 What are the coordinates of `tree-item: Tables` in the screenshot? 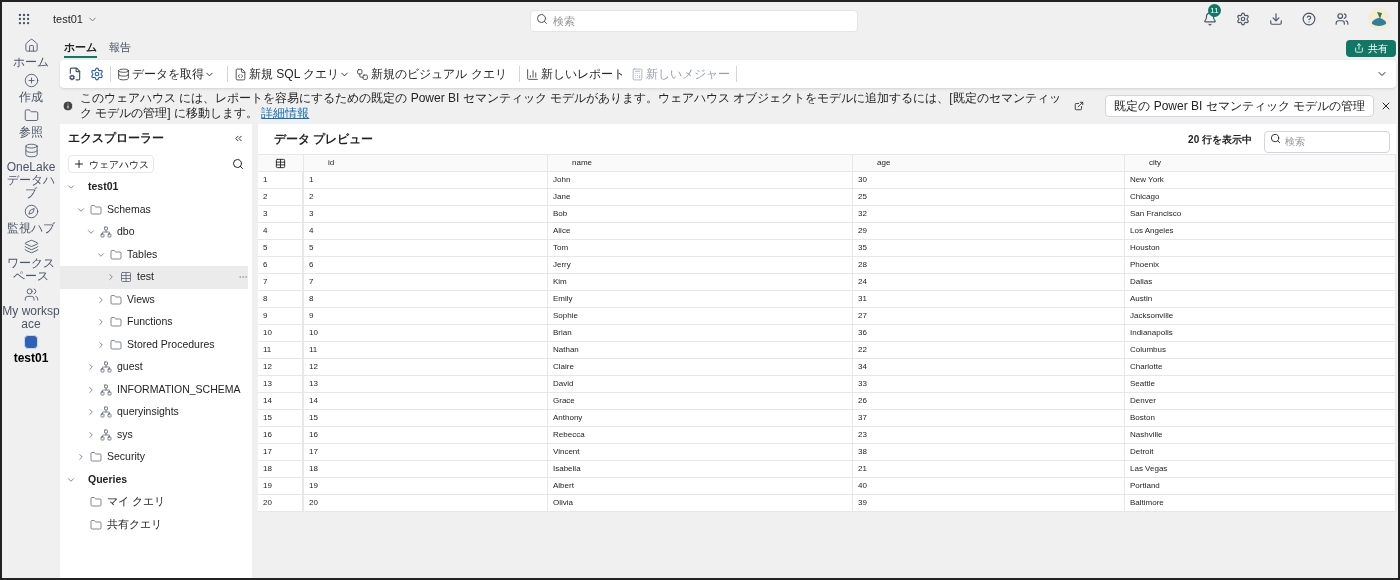 It's located at (154, 254).